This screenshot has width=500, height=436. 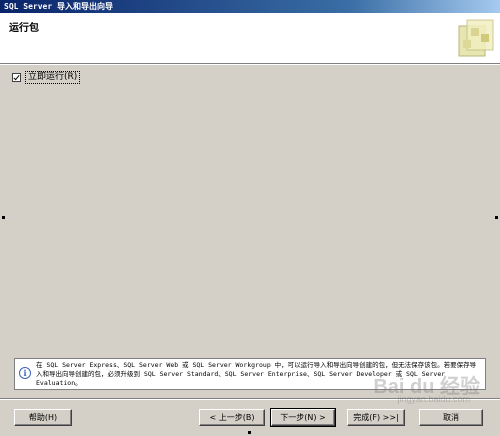 I want to click on cancel-button: 取消, so click(x=451, y=417).